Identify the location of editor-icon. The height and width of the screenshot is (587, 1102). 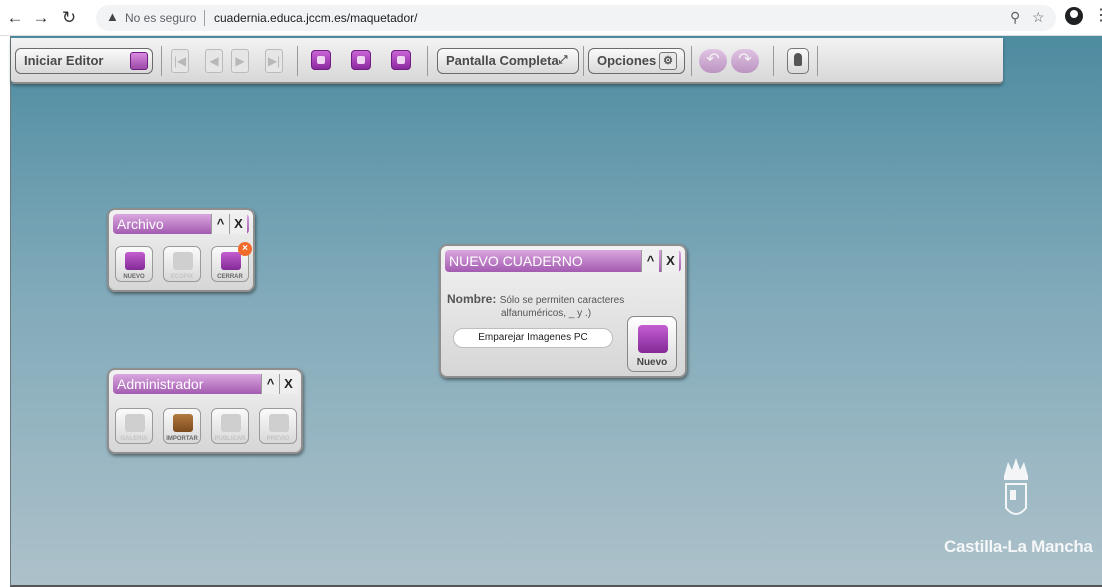
(139, 61).